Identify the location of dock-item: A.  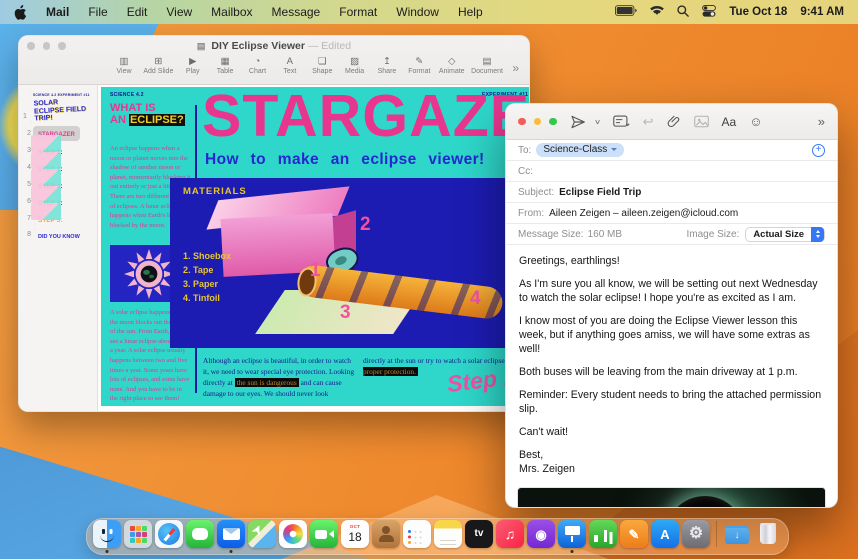
(665, 534).